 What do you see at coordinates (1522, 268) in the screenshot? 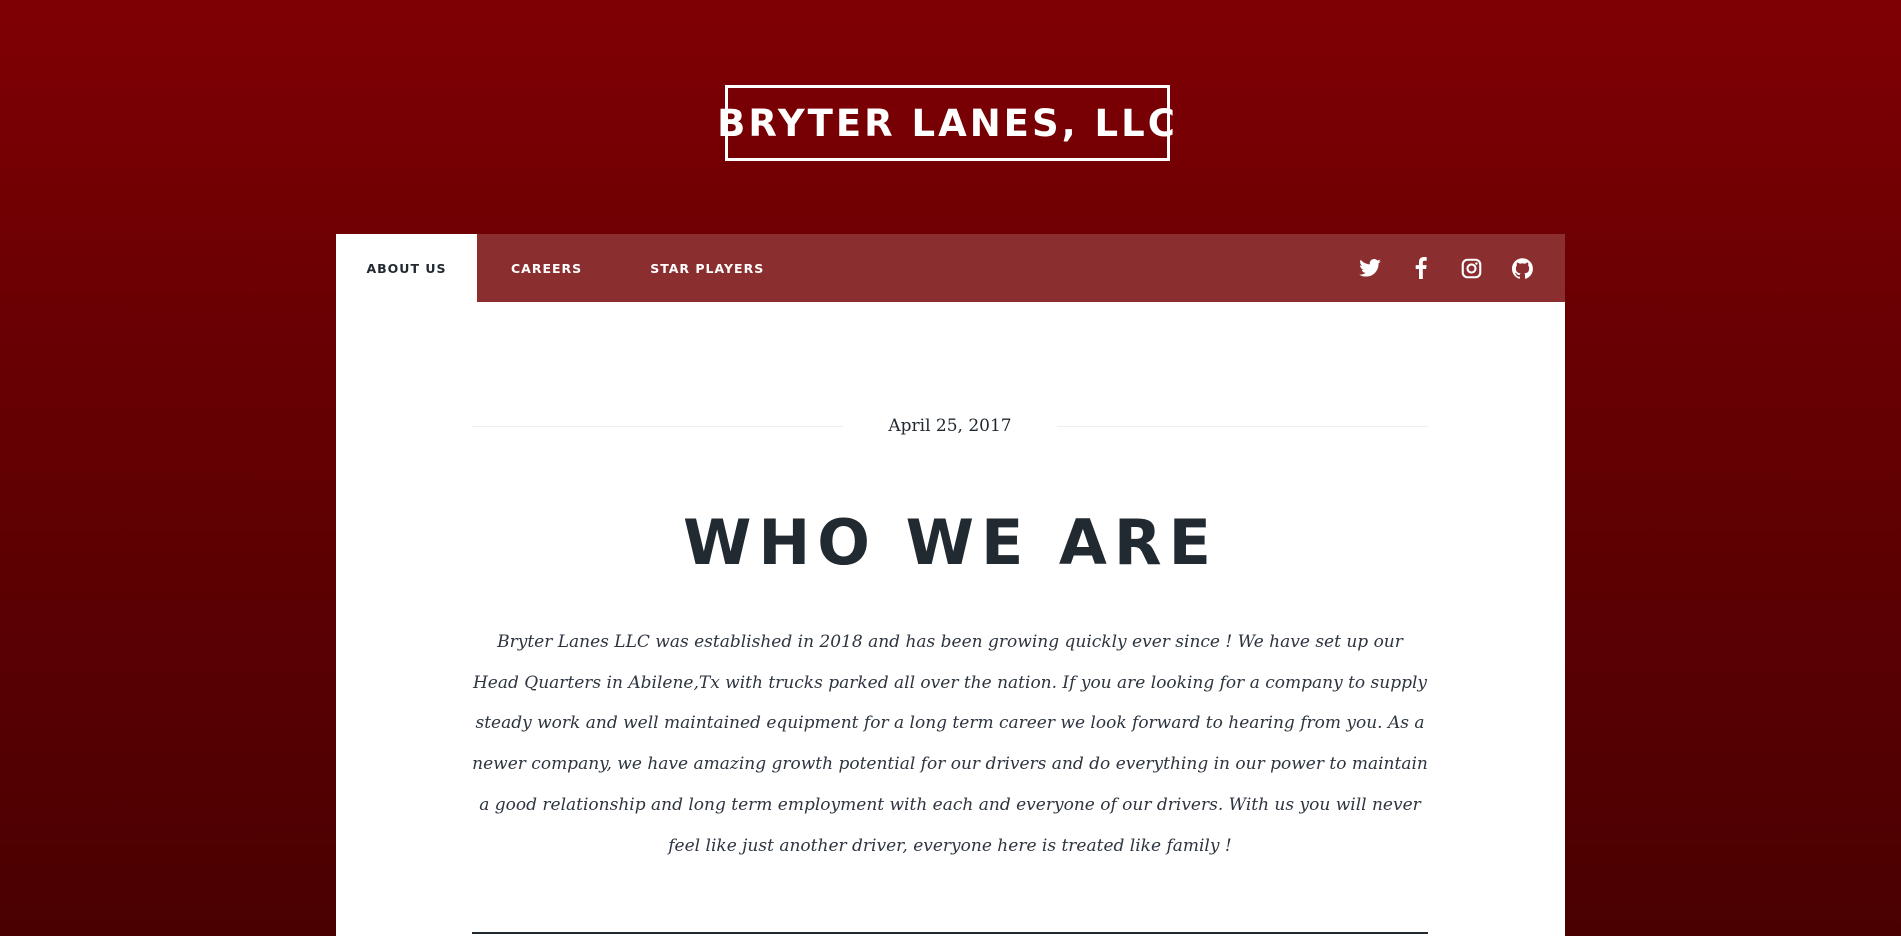
I see `github-icon` at bounding box center [1522, 268].